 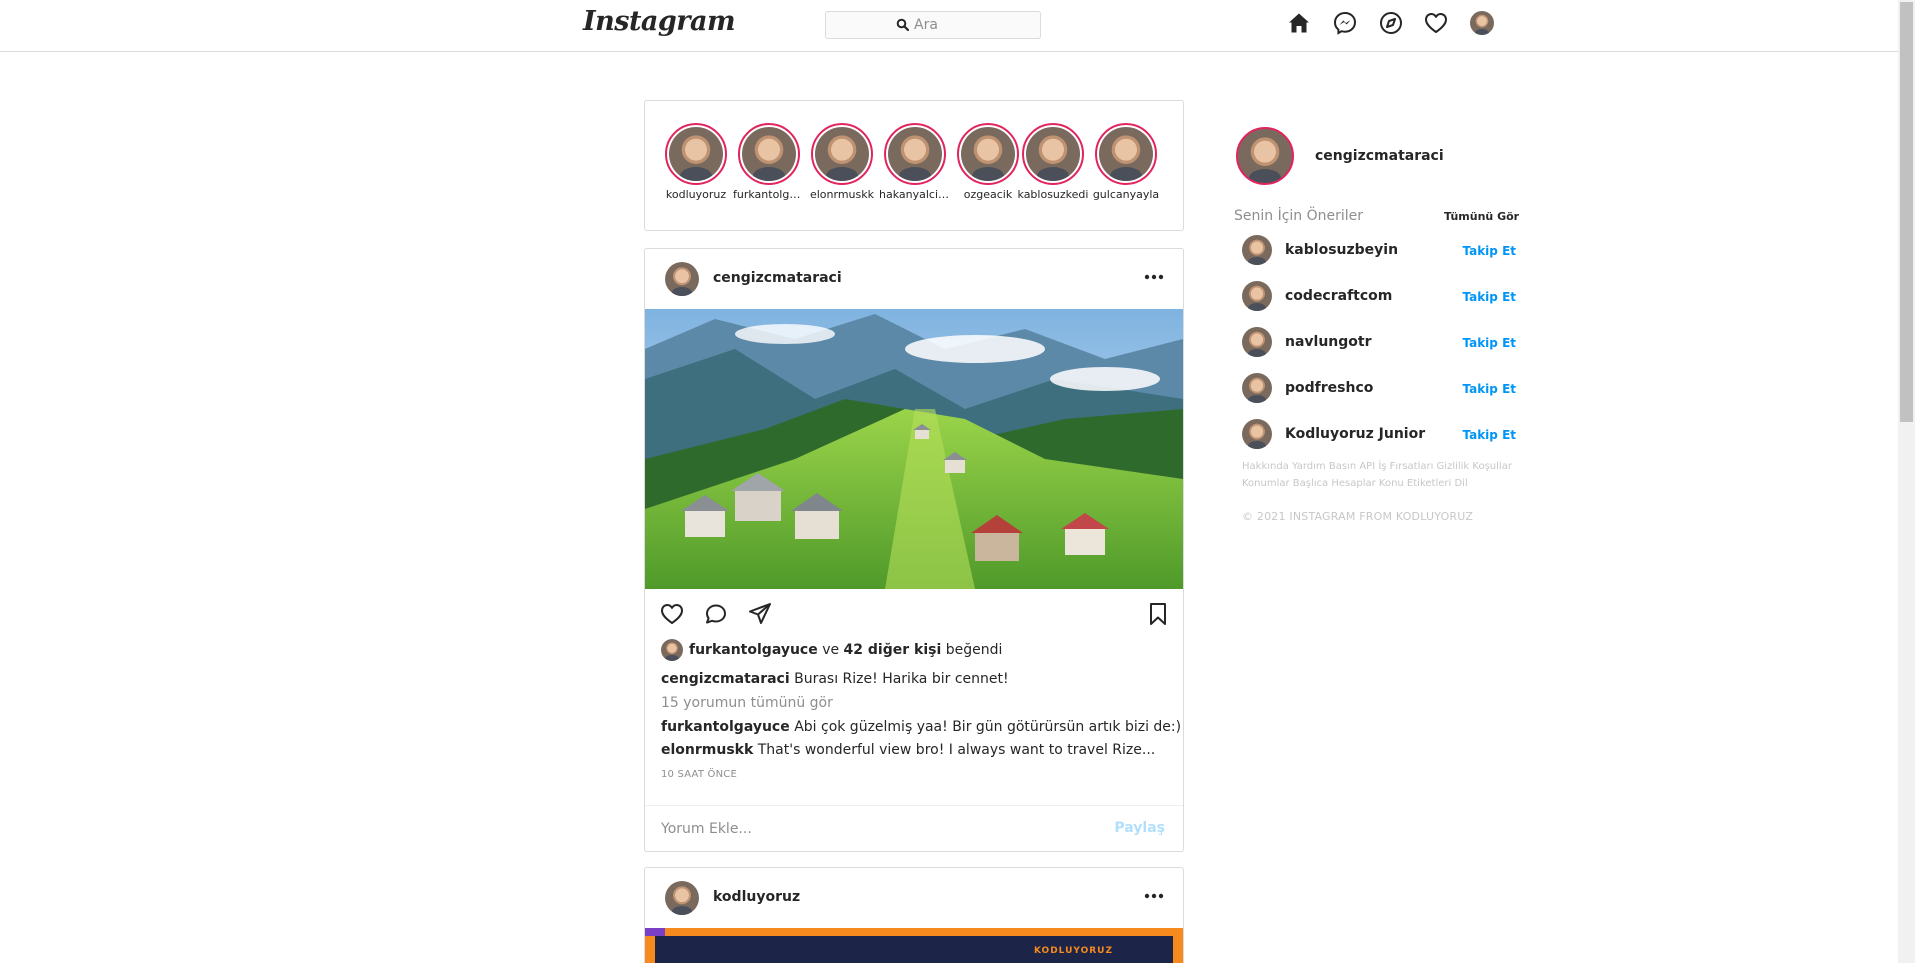 I want to click on likes-suffix: beğendi, so click(x=974, y=650).